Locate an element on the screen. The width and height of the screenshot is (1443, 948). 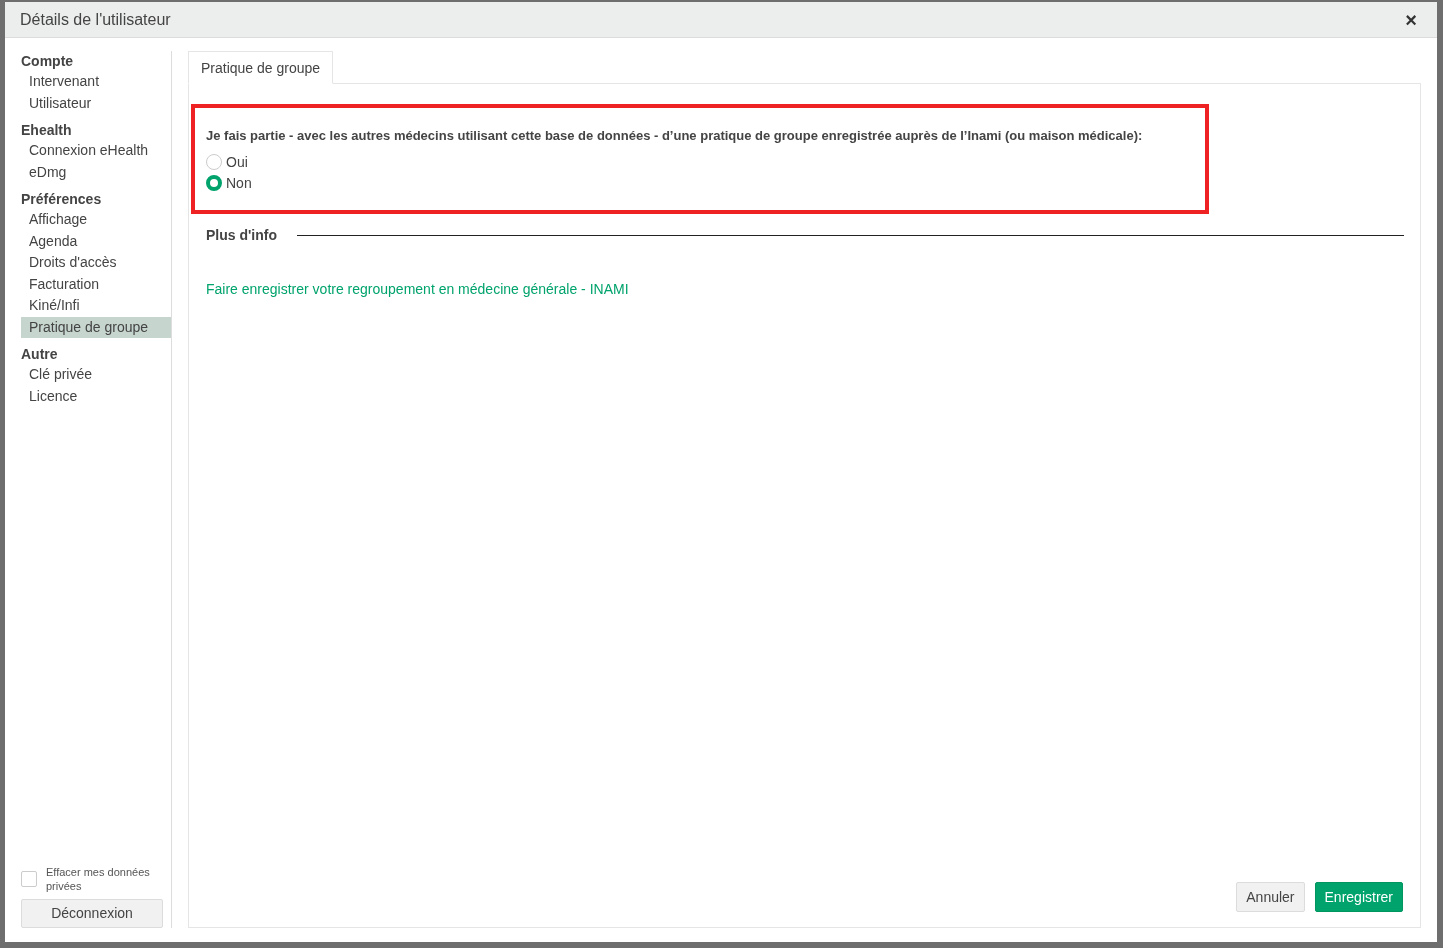
sidebar-item: Intervenant is located at coordinates (96, 82).